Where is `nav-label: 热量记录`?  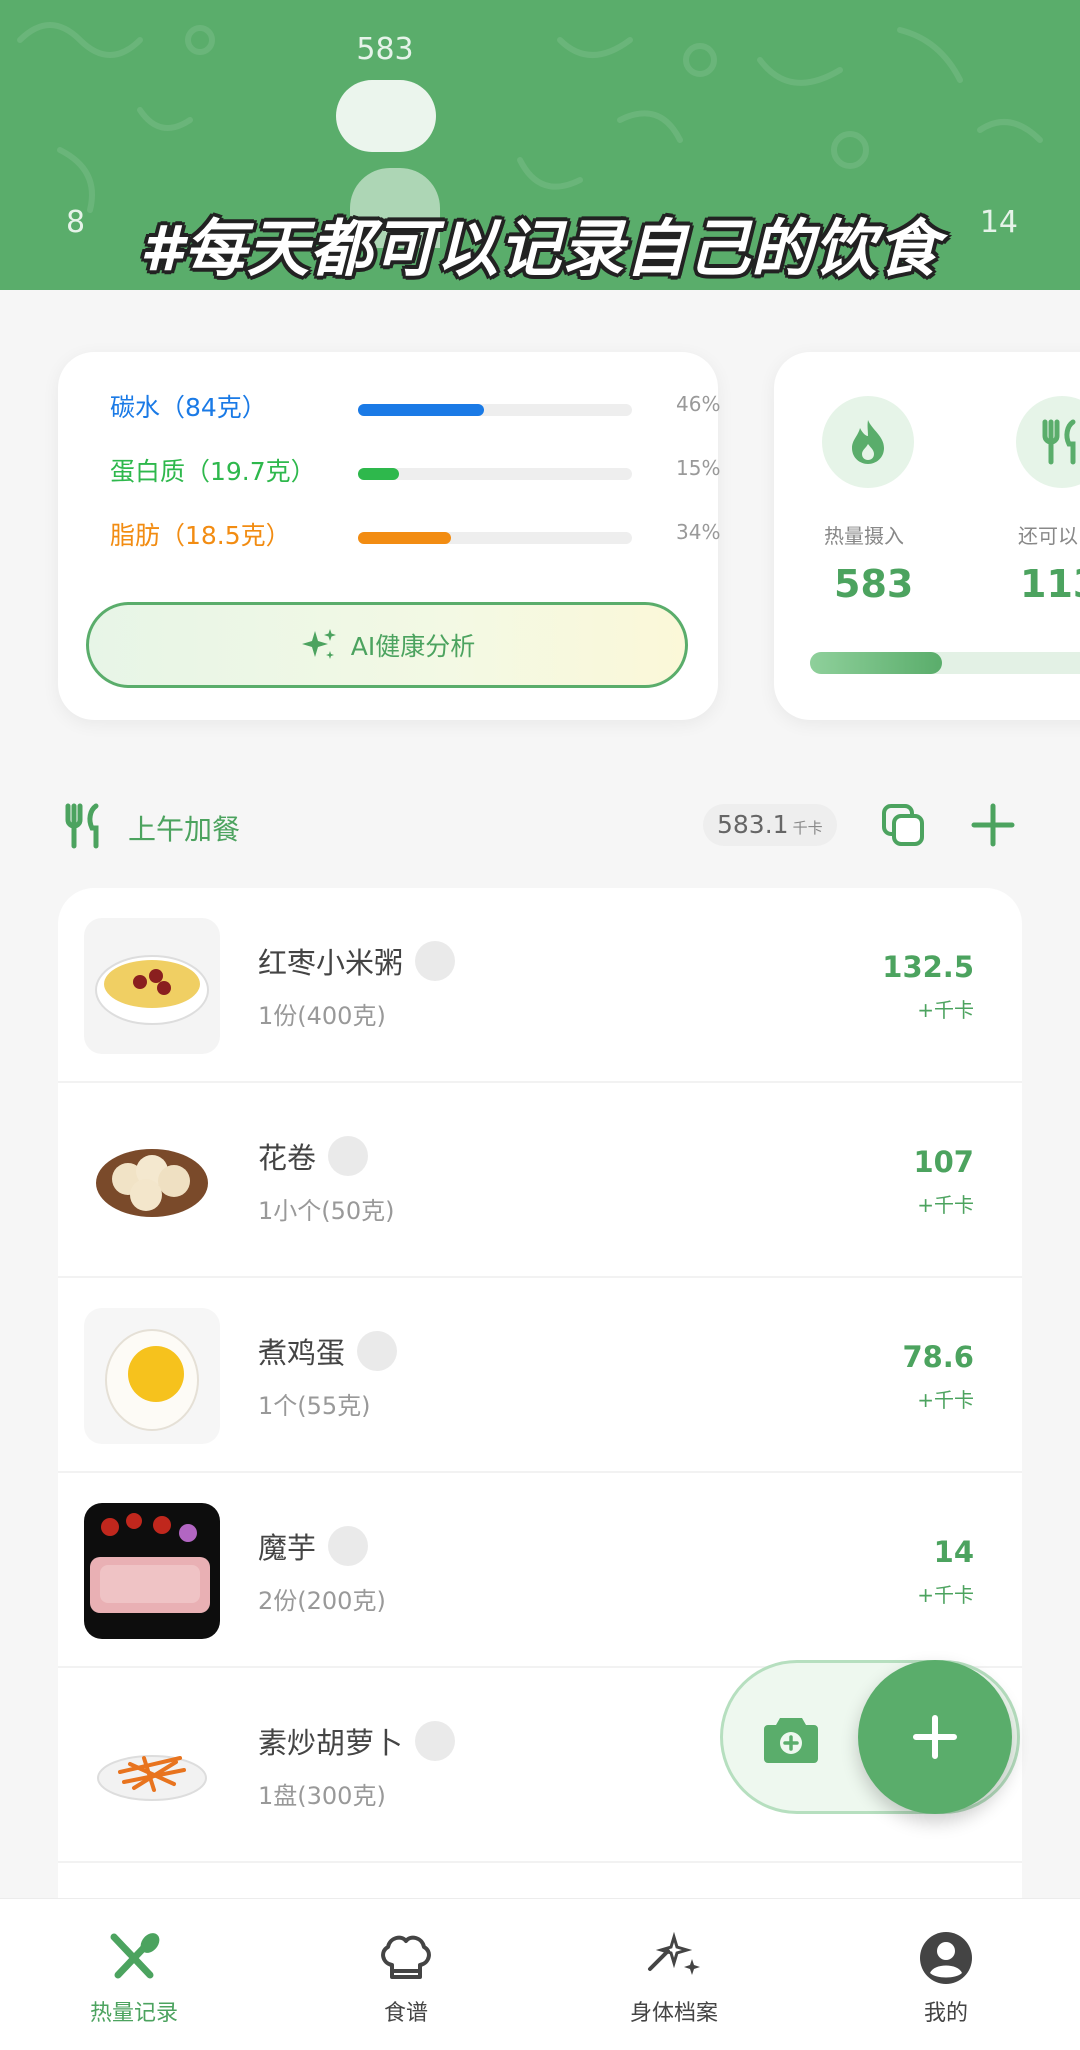 nav-label: 热量记录 is located at coordinates (133, 2013).